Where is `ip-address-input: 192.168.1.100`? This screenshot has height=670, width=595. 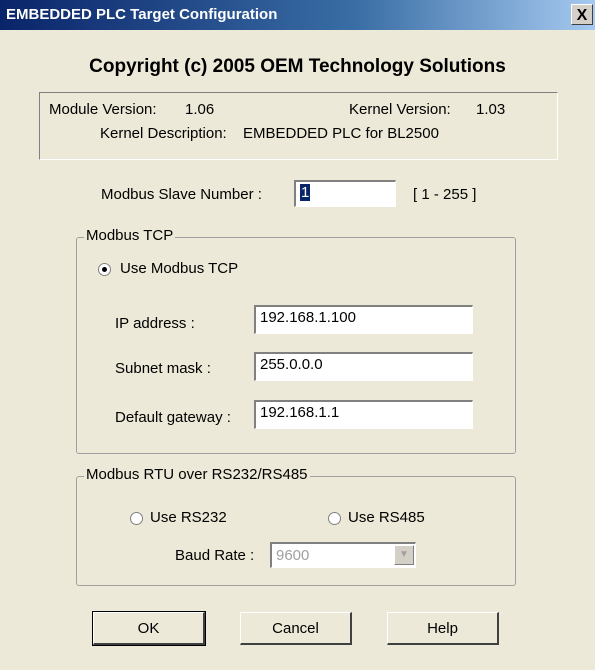 ip-address-input: 192.168.1.100 is located at coordinates (363, 319).